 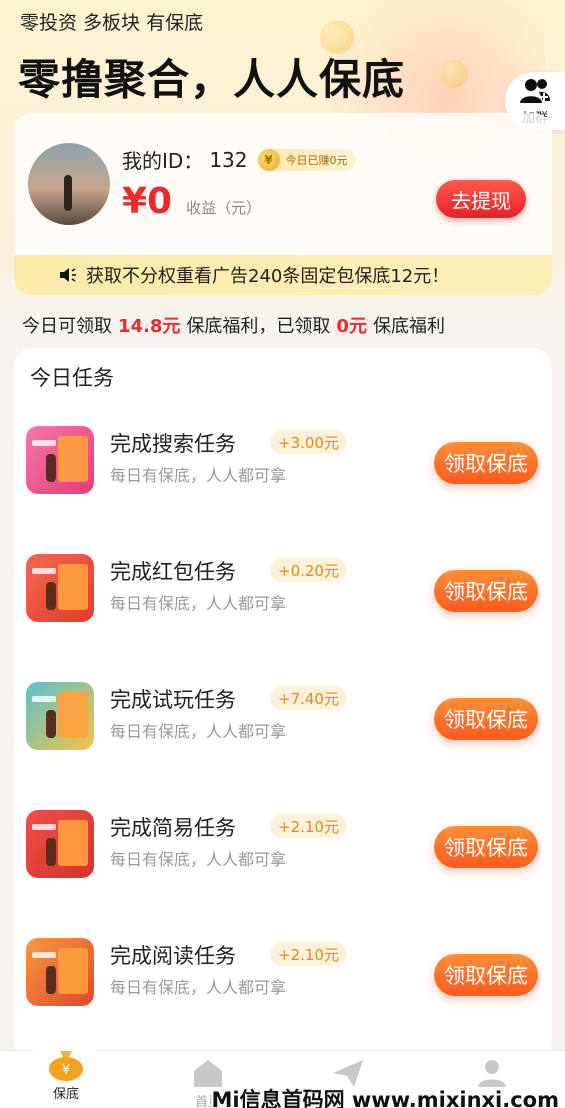 I want to click on watermark: Mi信息首码网 www.mixinxi.com, so click(x=385, y=1098).